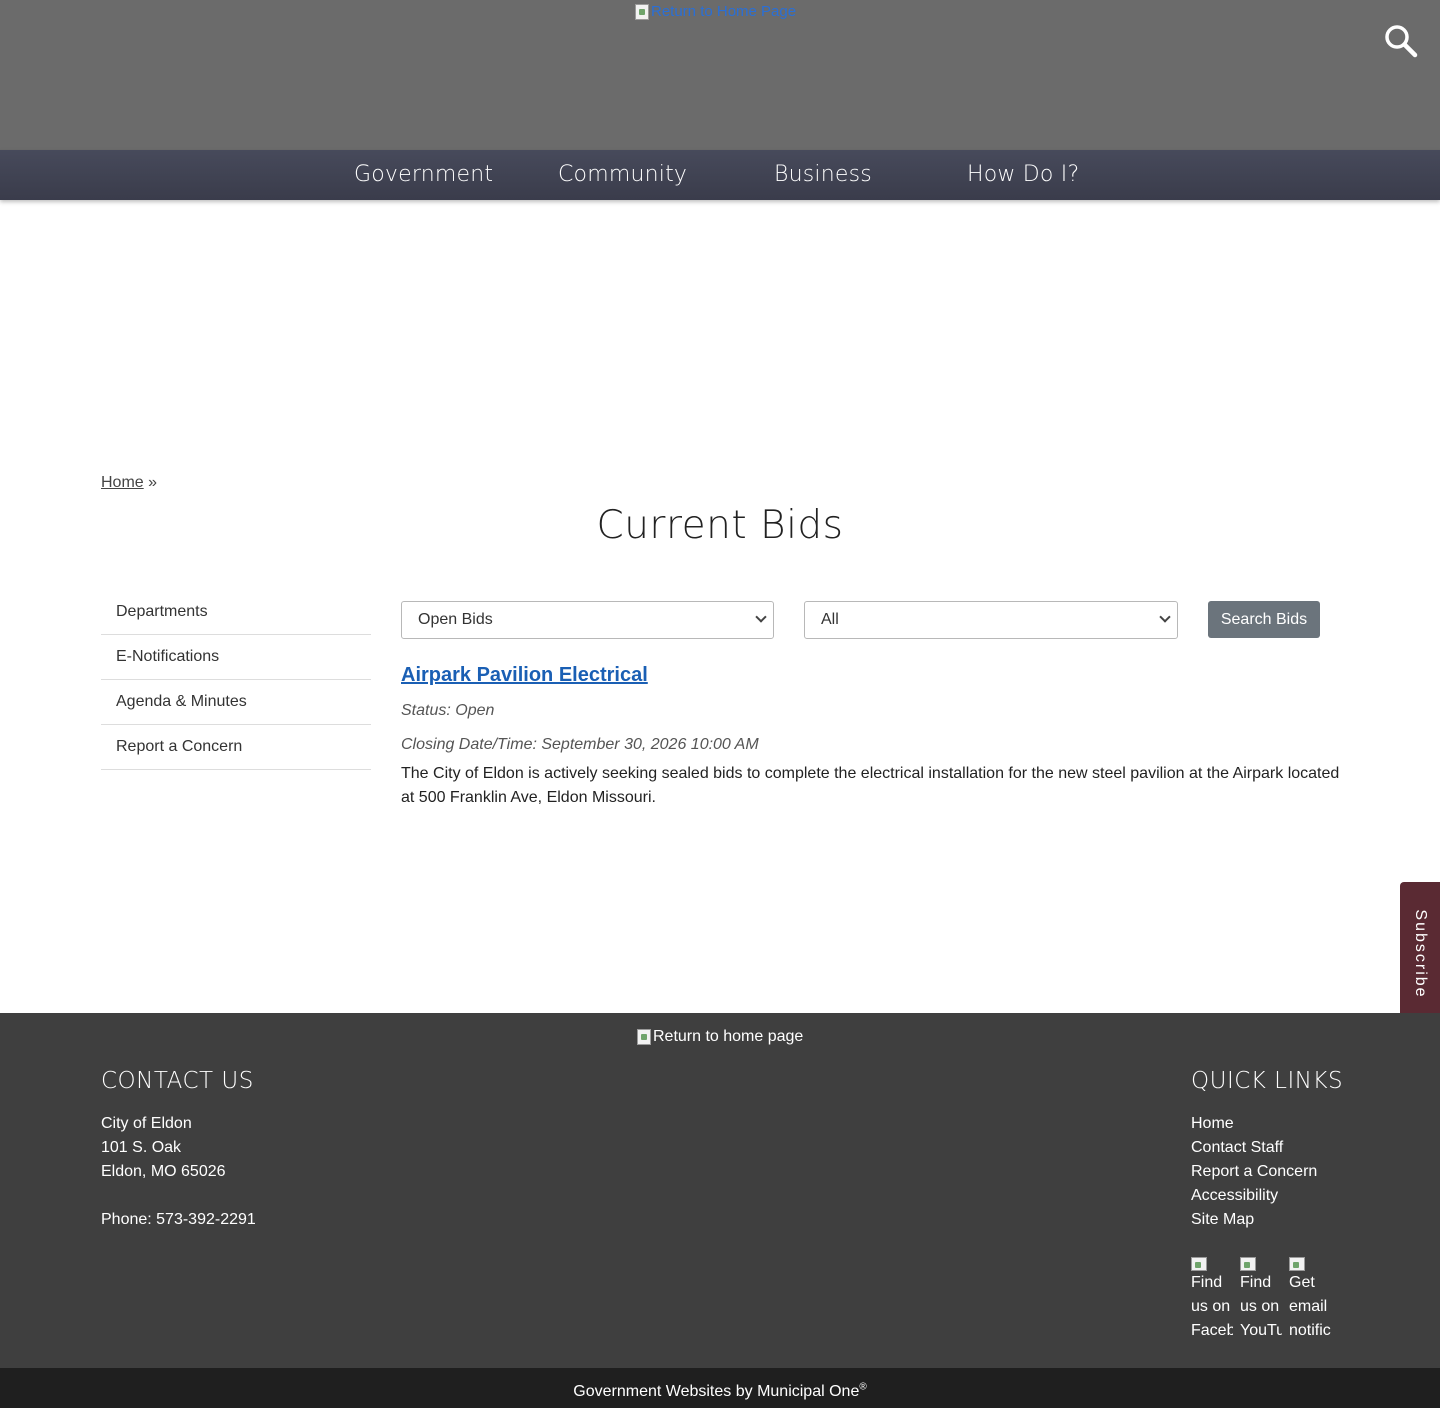 This screenshot has height=1408, width=1440. What do you see at coordinates (720, 175) in the screenshot?
I see `main-nav: Government Community Business How Do I?` at bounding box center [720, 175].